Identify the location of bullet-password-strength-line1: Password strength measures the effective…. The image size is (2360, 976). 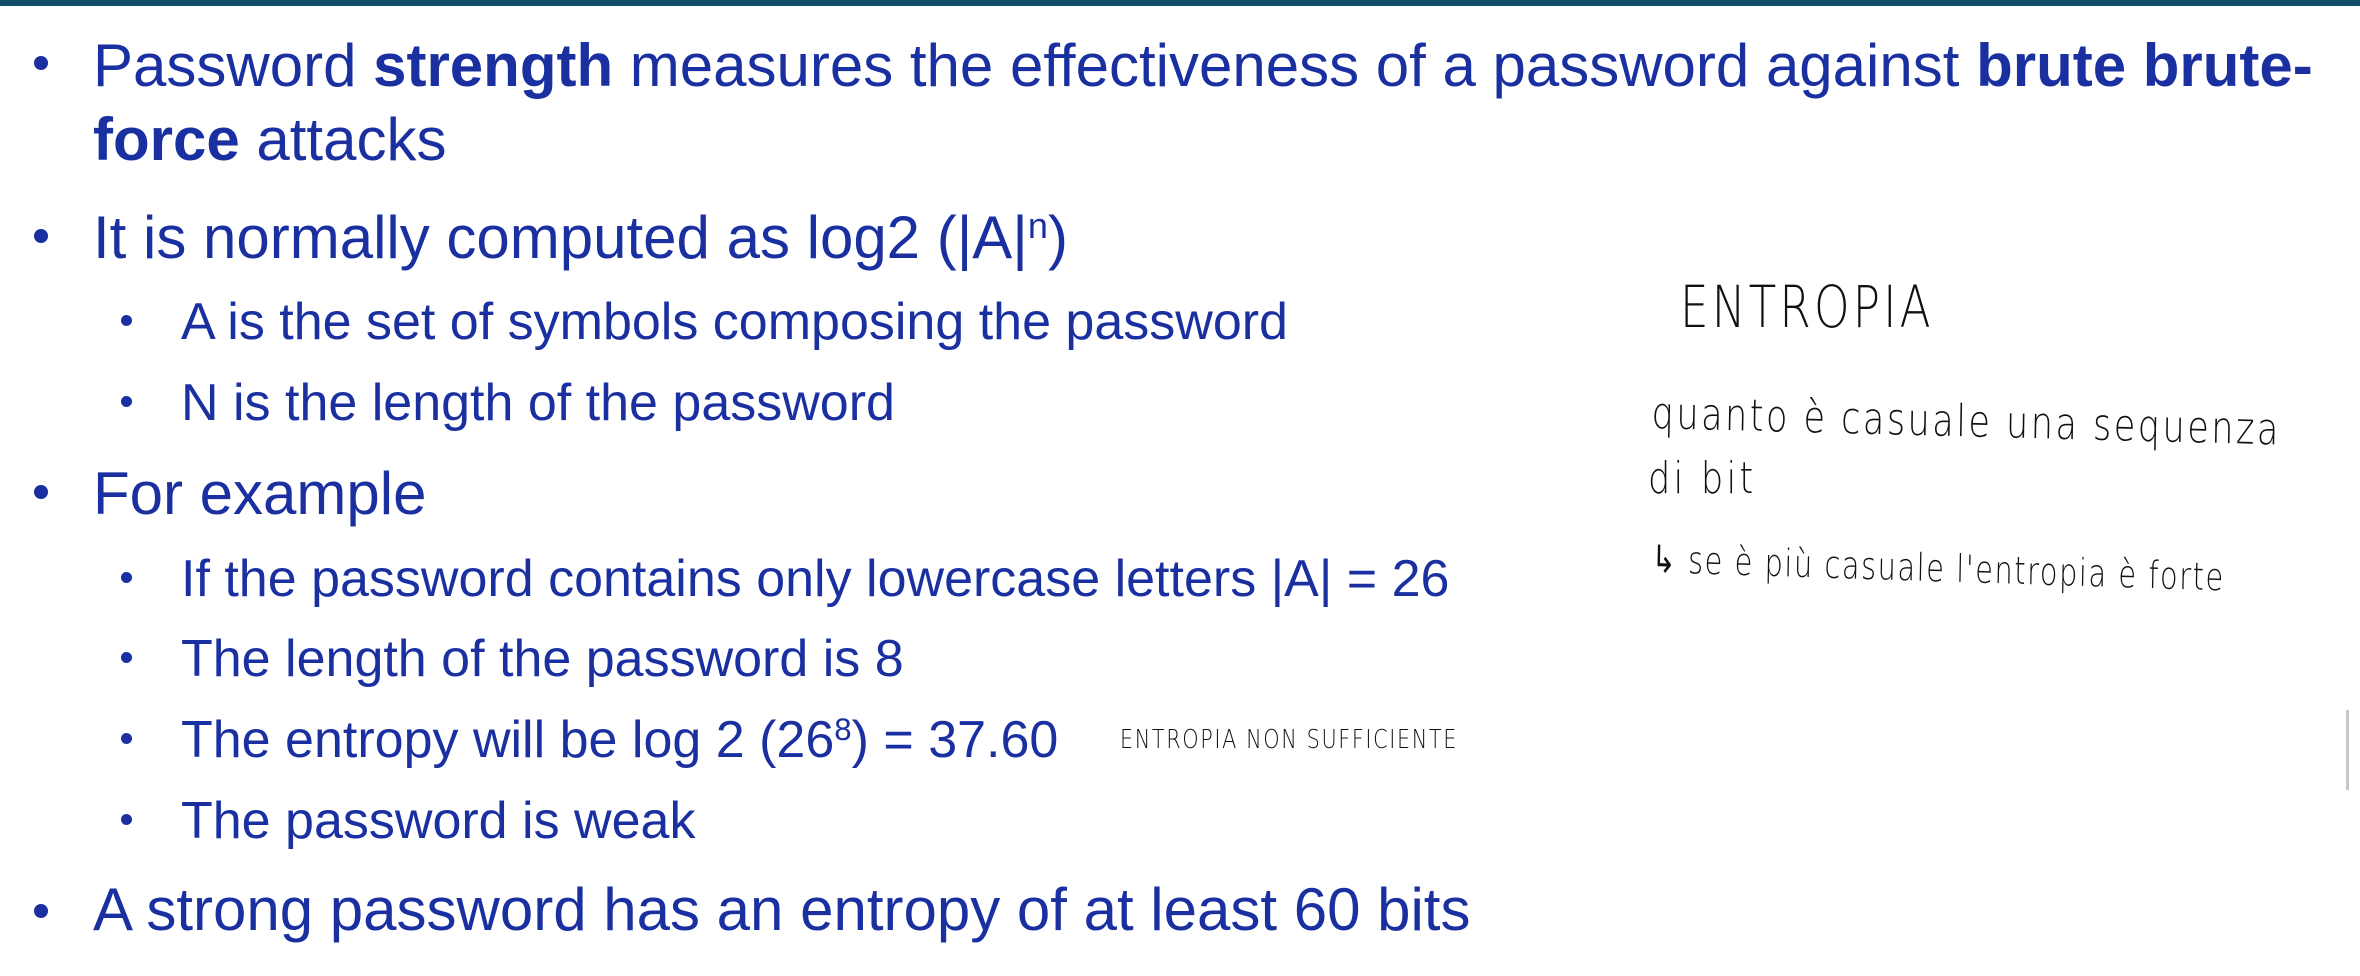
(1203, 65).